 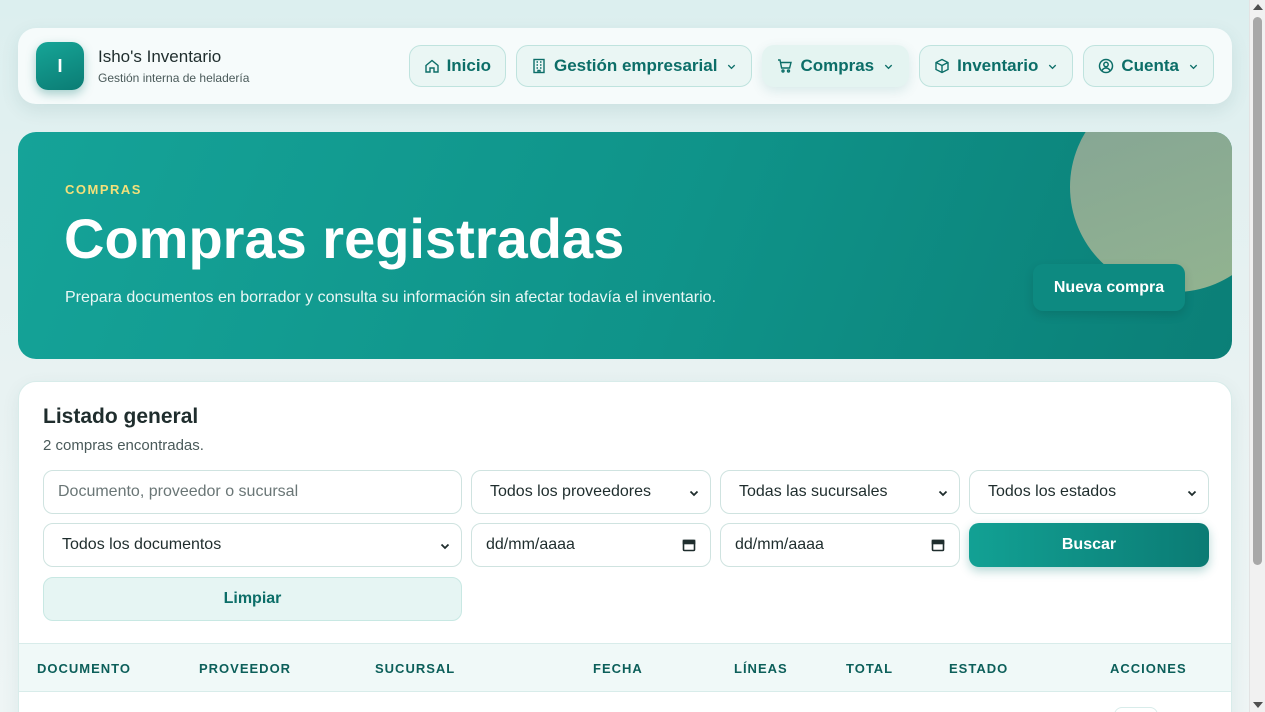 What do you see at coordinates (431, 66) in the screenshot?
I see `home-icon` at bounding box center [431, 66].